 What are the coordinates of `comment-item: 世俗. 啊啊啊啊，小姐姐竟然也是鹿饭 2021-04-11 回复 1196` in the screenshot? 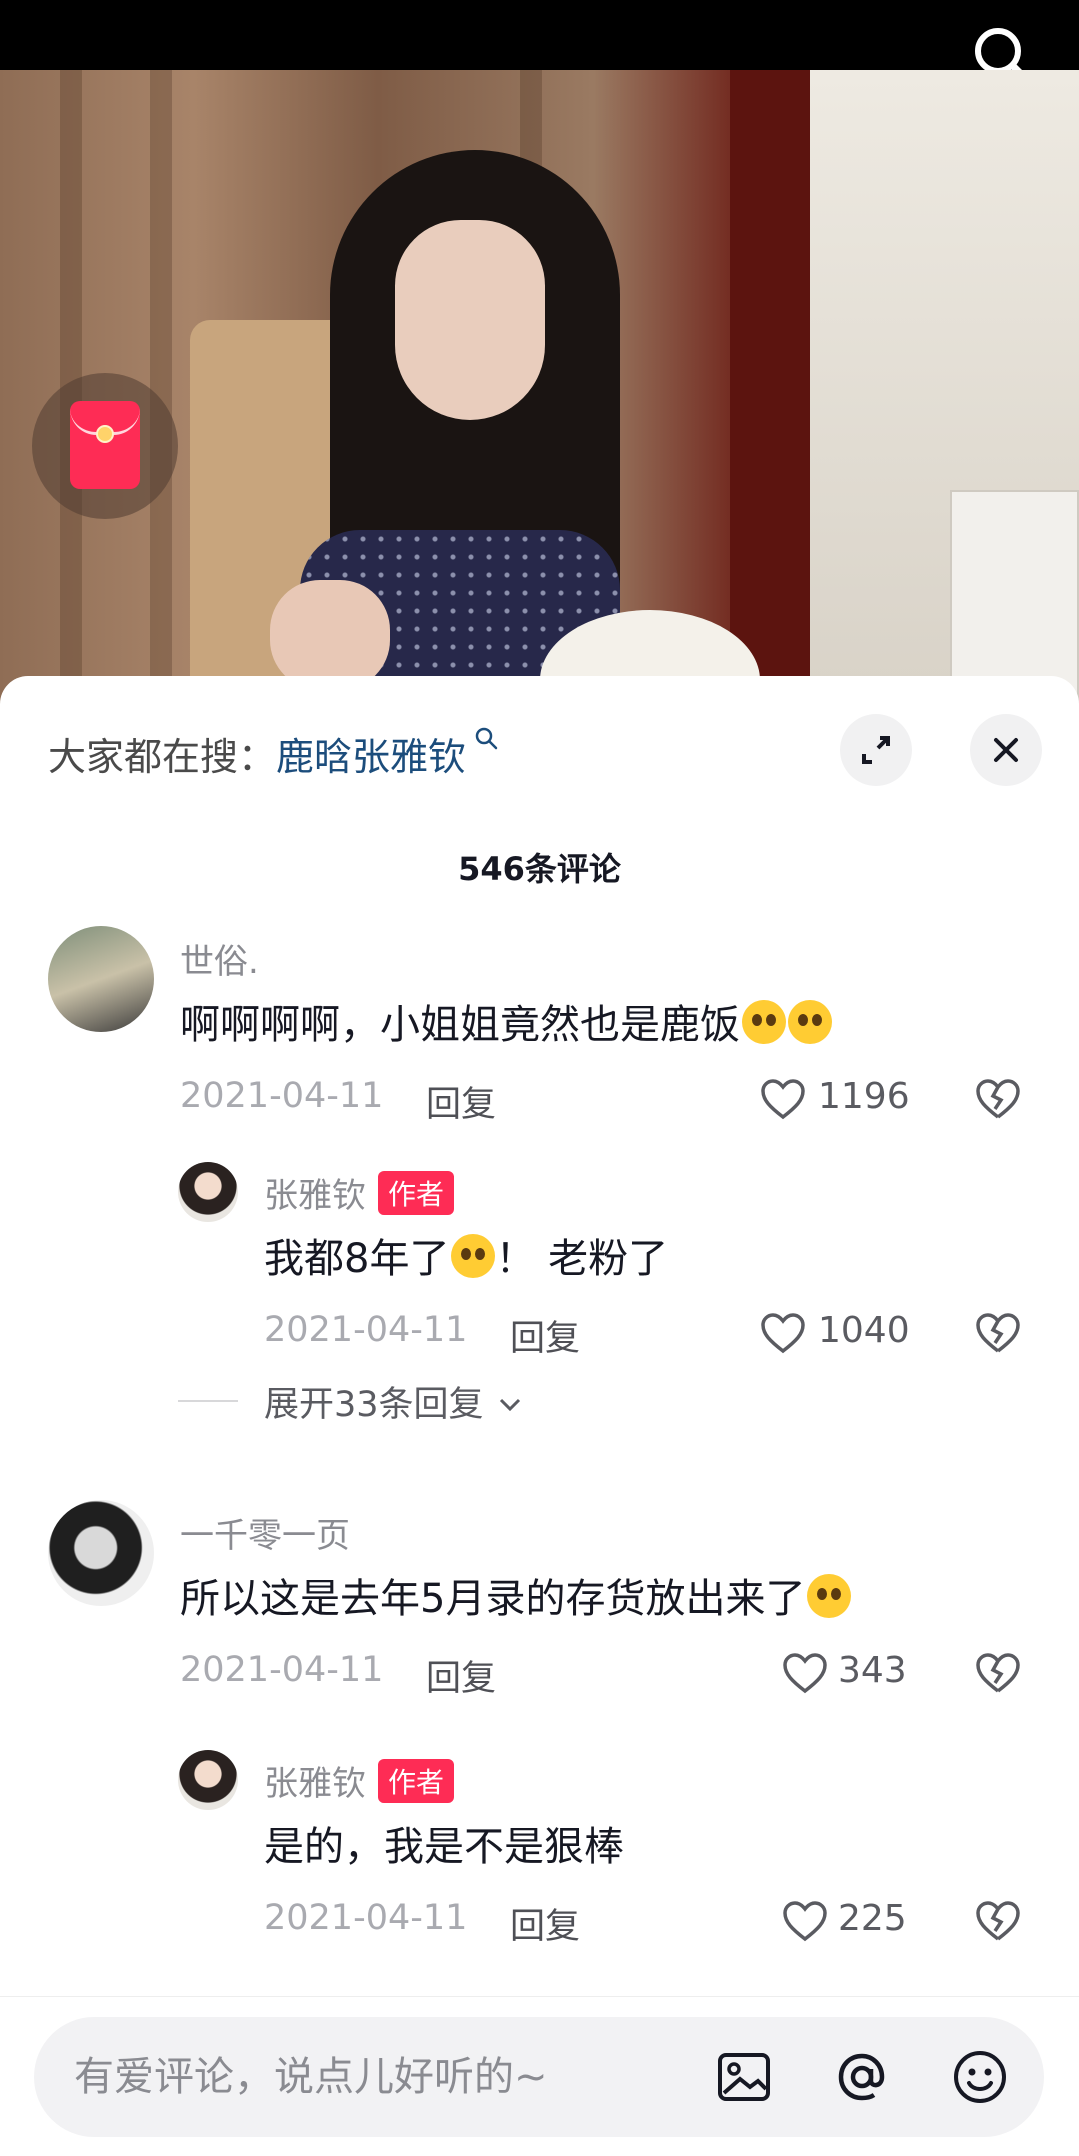 It's located at (539, 1026).